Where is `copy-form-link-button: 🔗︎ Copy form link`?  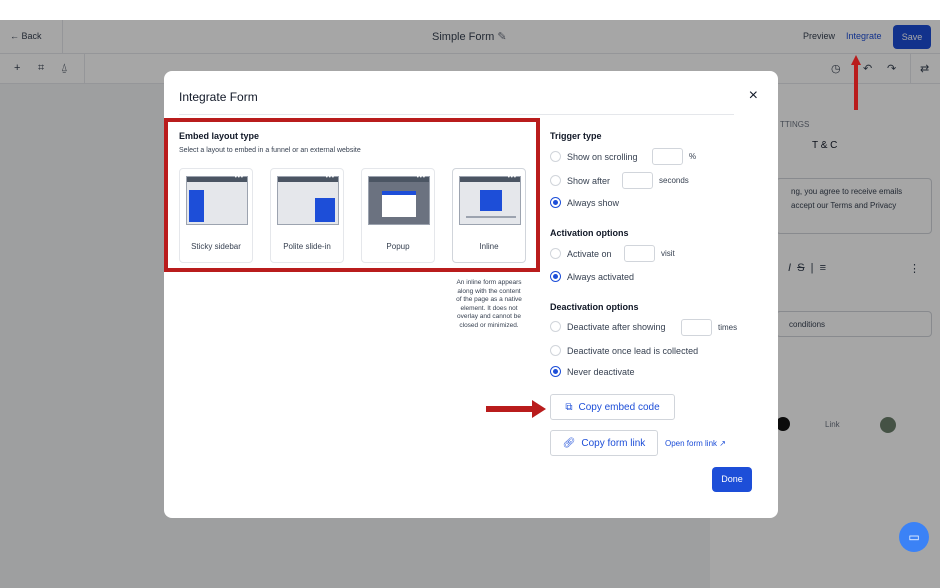 copy-form-link-button: 🔗︎ Copy form link is located at coordinates (604, 443).